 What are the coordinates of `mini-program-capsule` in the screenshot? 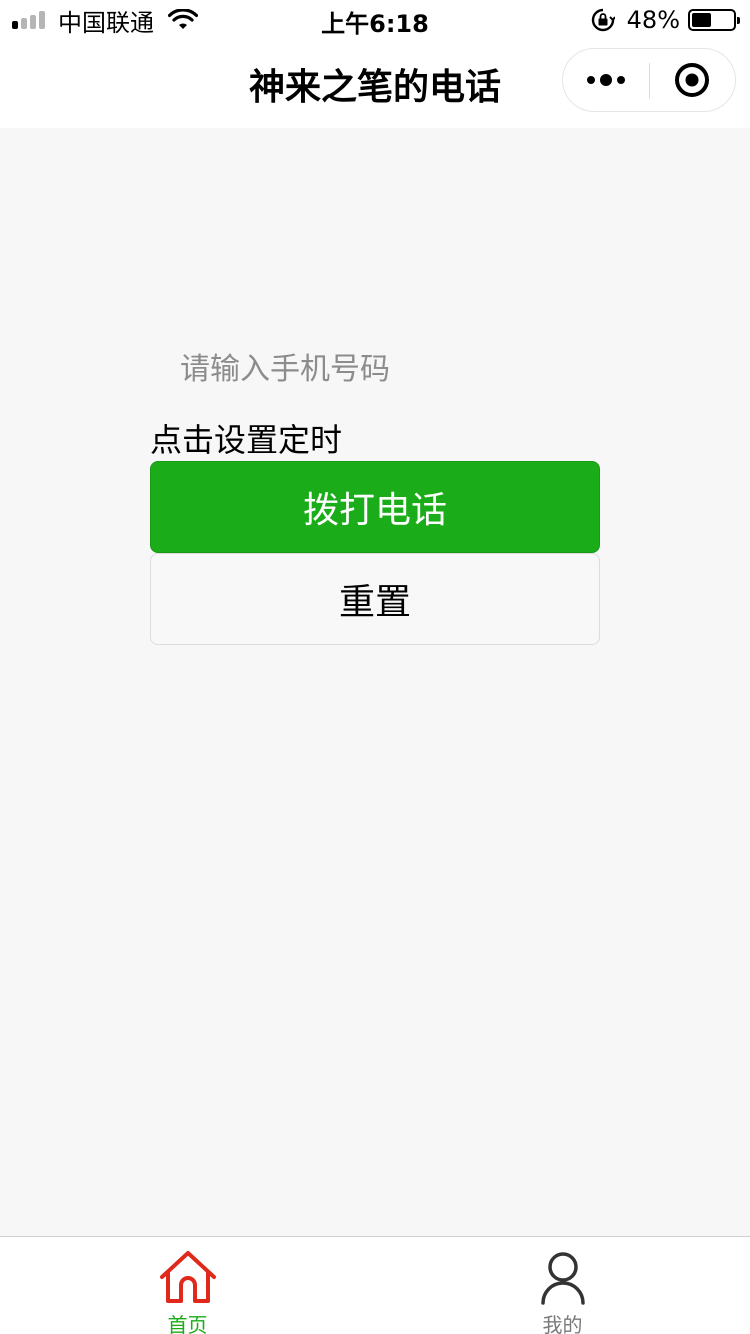 It's located at (649, 80).